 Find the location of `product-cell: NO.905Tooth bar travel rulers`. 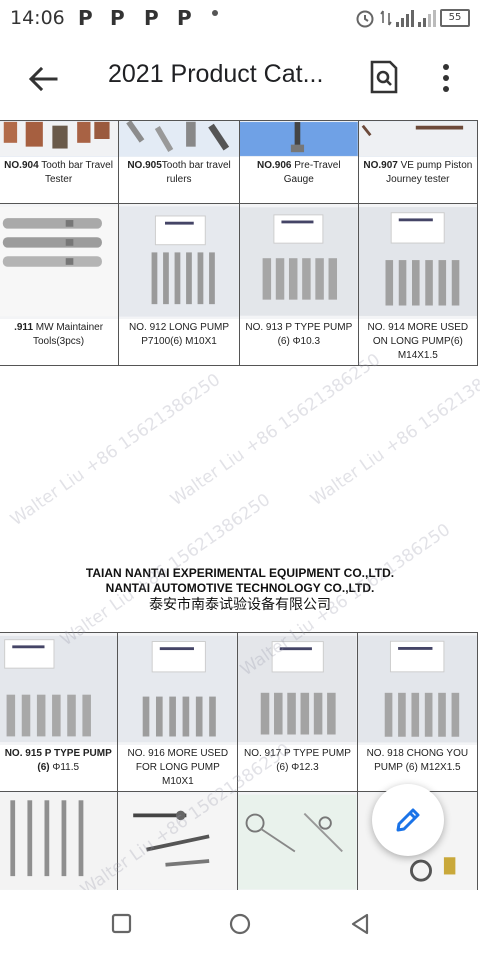

product-cell: NO.905Tooth bar travel rulers is located at coordinates (179, 162).